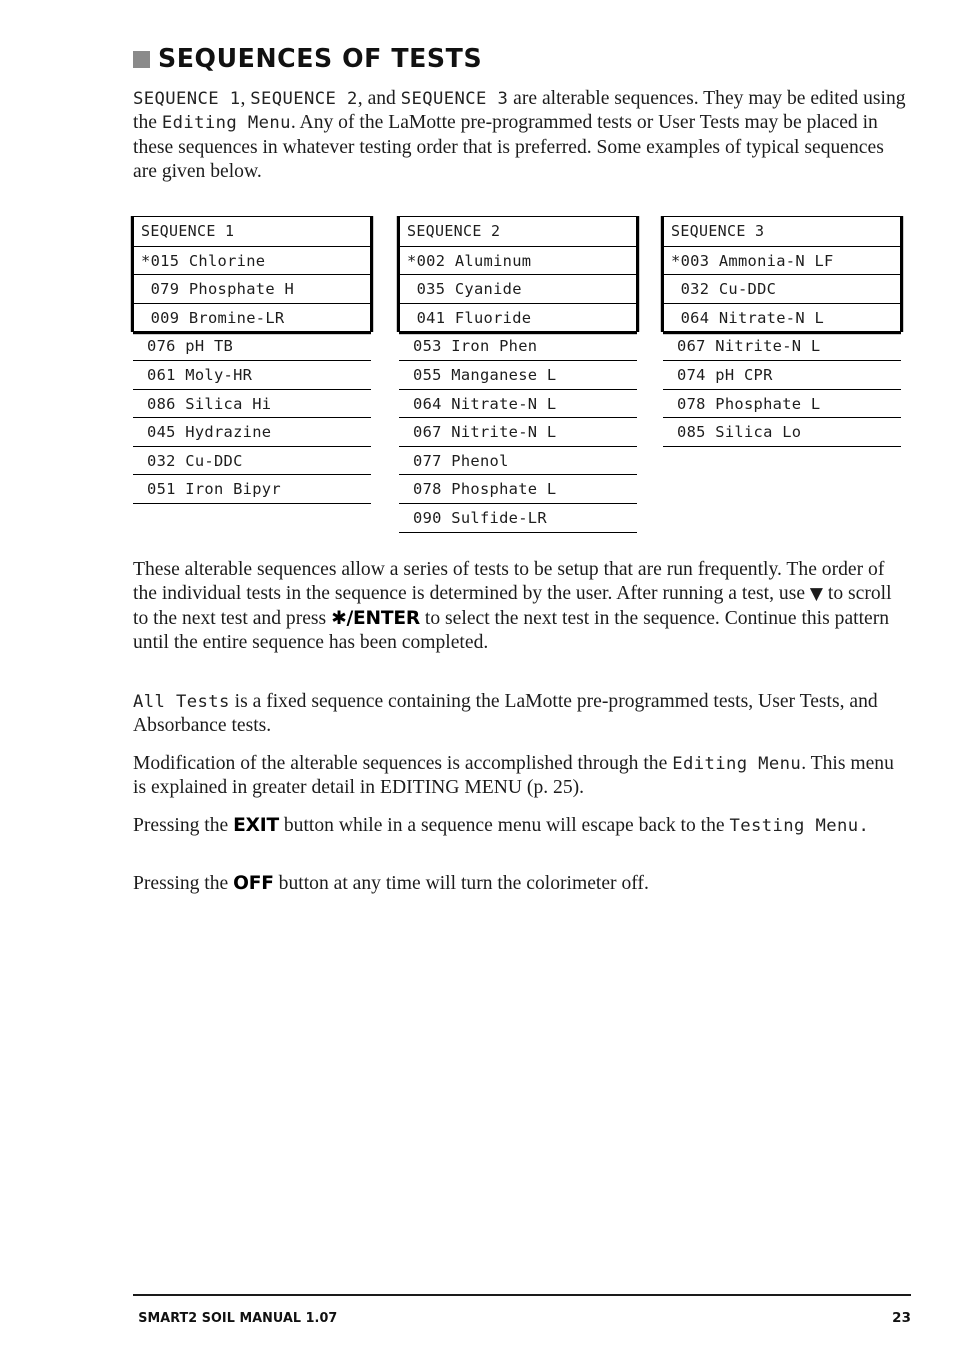 The width and height of the screenshot is (954, 1352). Describe the element at coordinates (252, 404) in the screenshot. I see `table-row: 086 Silica Hi` at that location.